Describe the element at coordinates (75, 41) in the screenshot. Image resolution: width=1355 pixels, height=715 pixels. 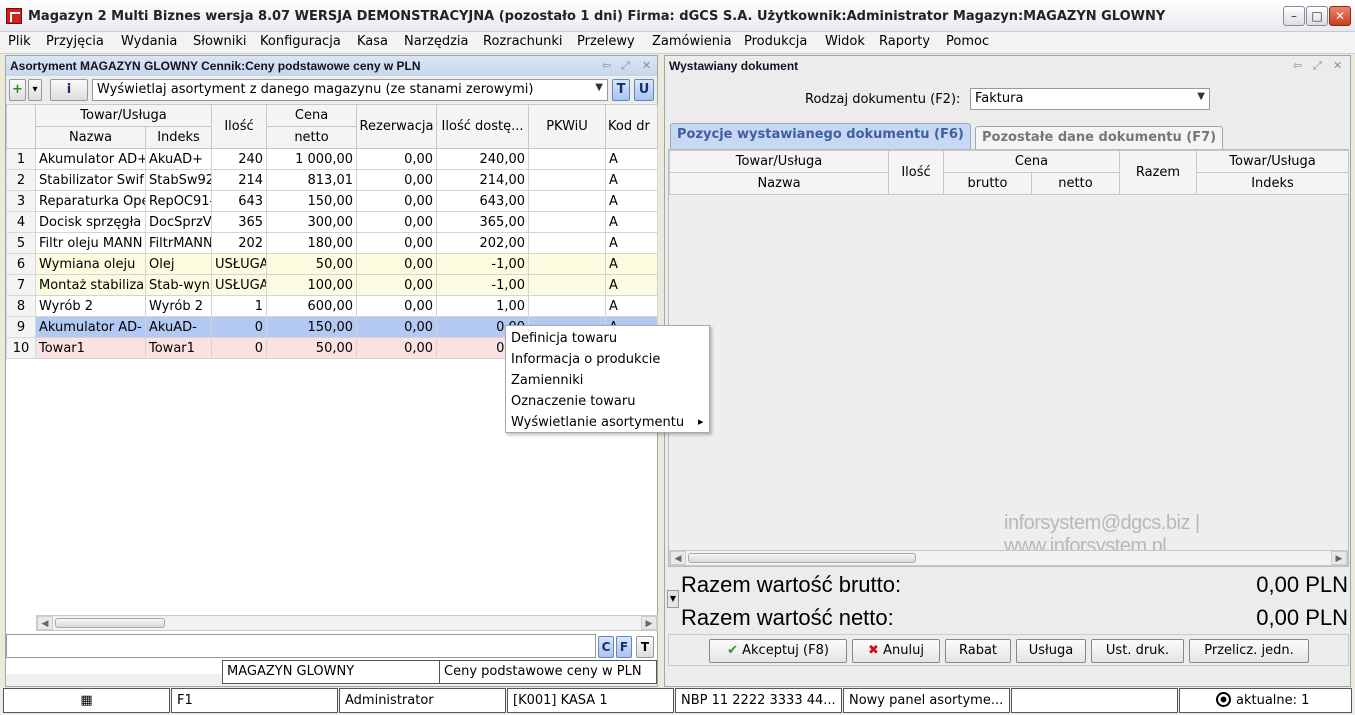
I see `menu-przyjecia: Przyjęcia` at that location.